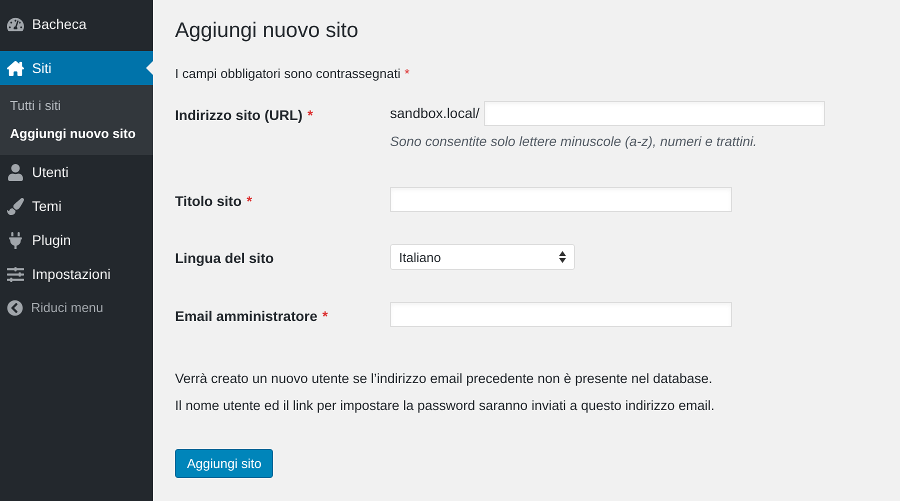 The height and width of the screenshot is (501, 900). What do you see at coordinates (654, 113) in the screenshot?
I see `url-field` at bounding box center [654, 113].